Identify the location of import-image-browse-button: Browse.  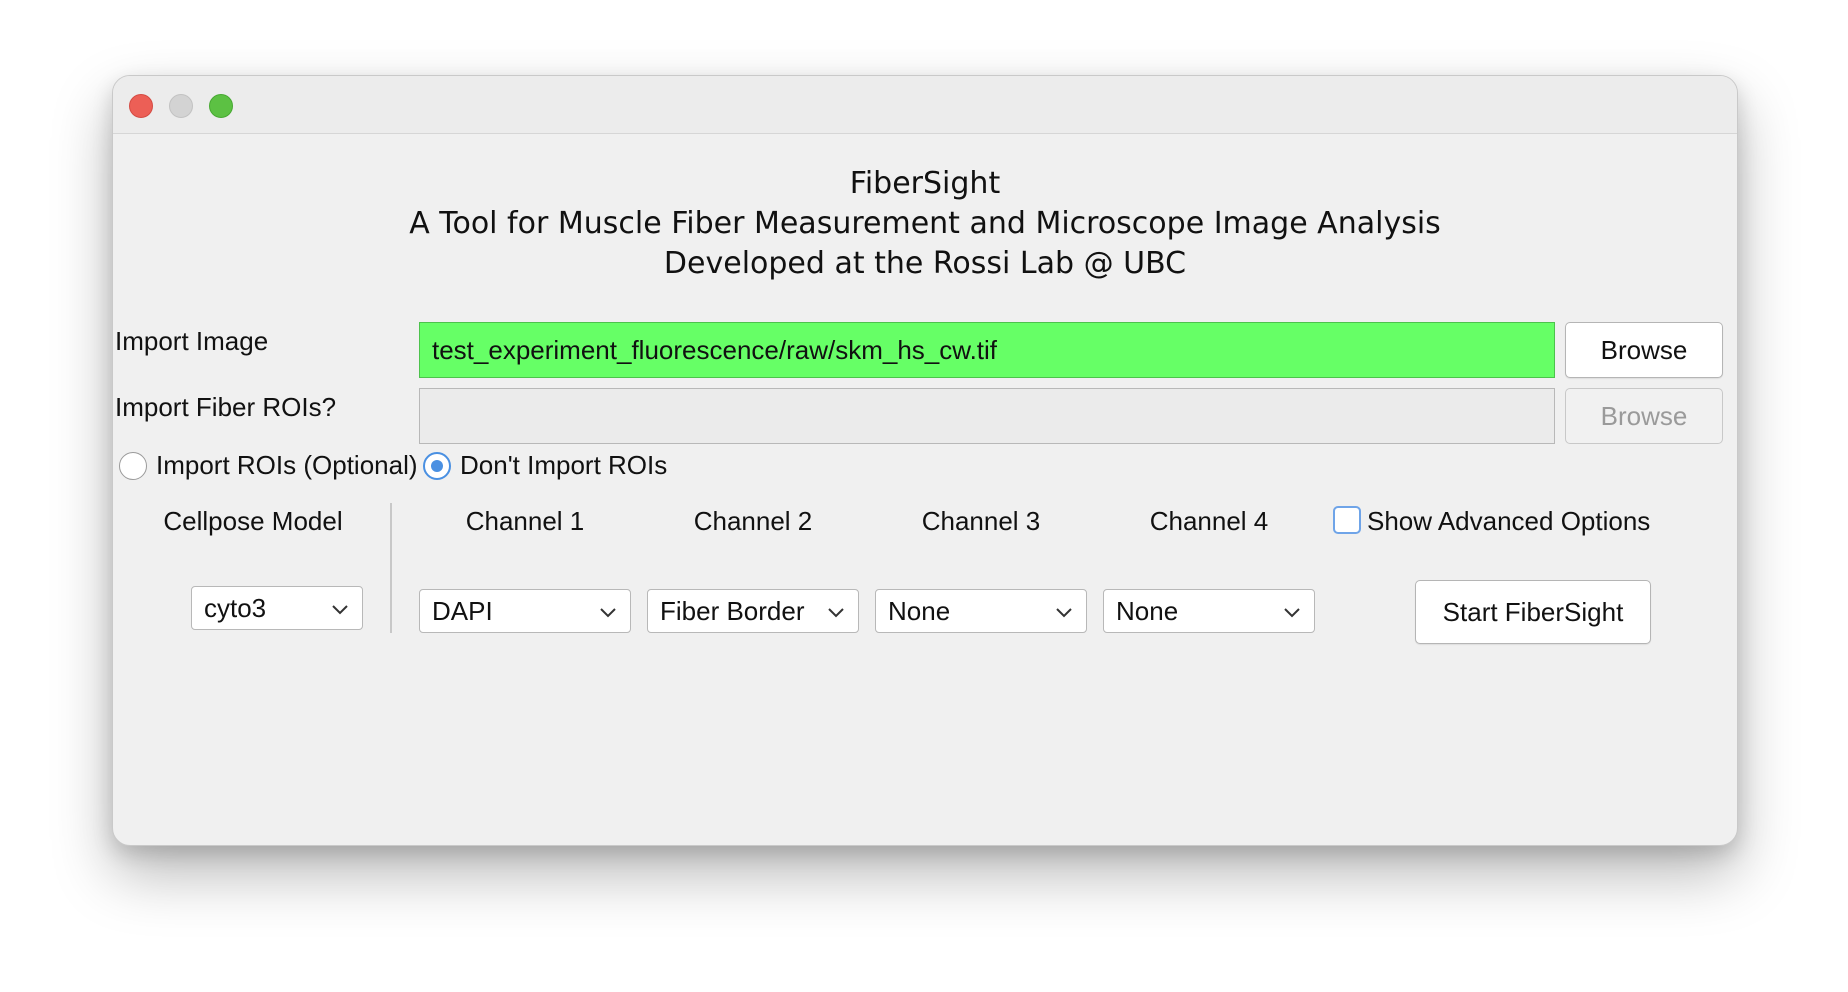
(1644, 350).